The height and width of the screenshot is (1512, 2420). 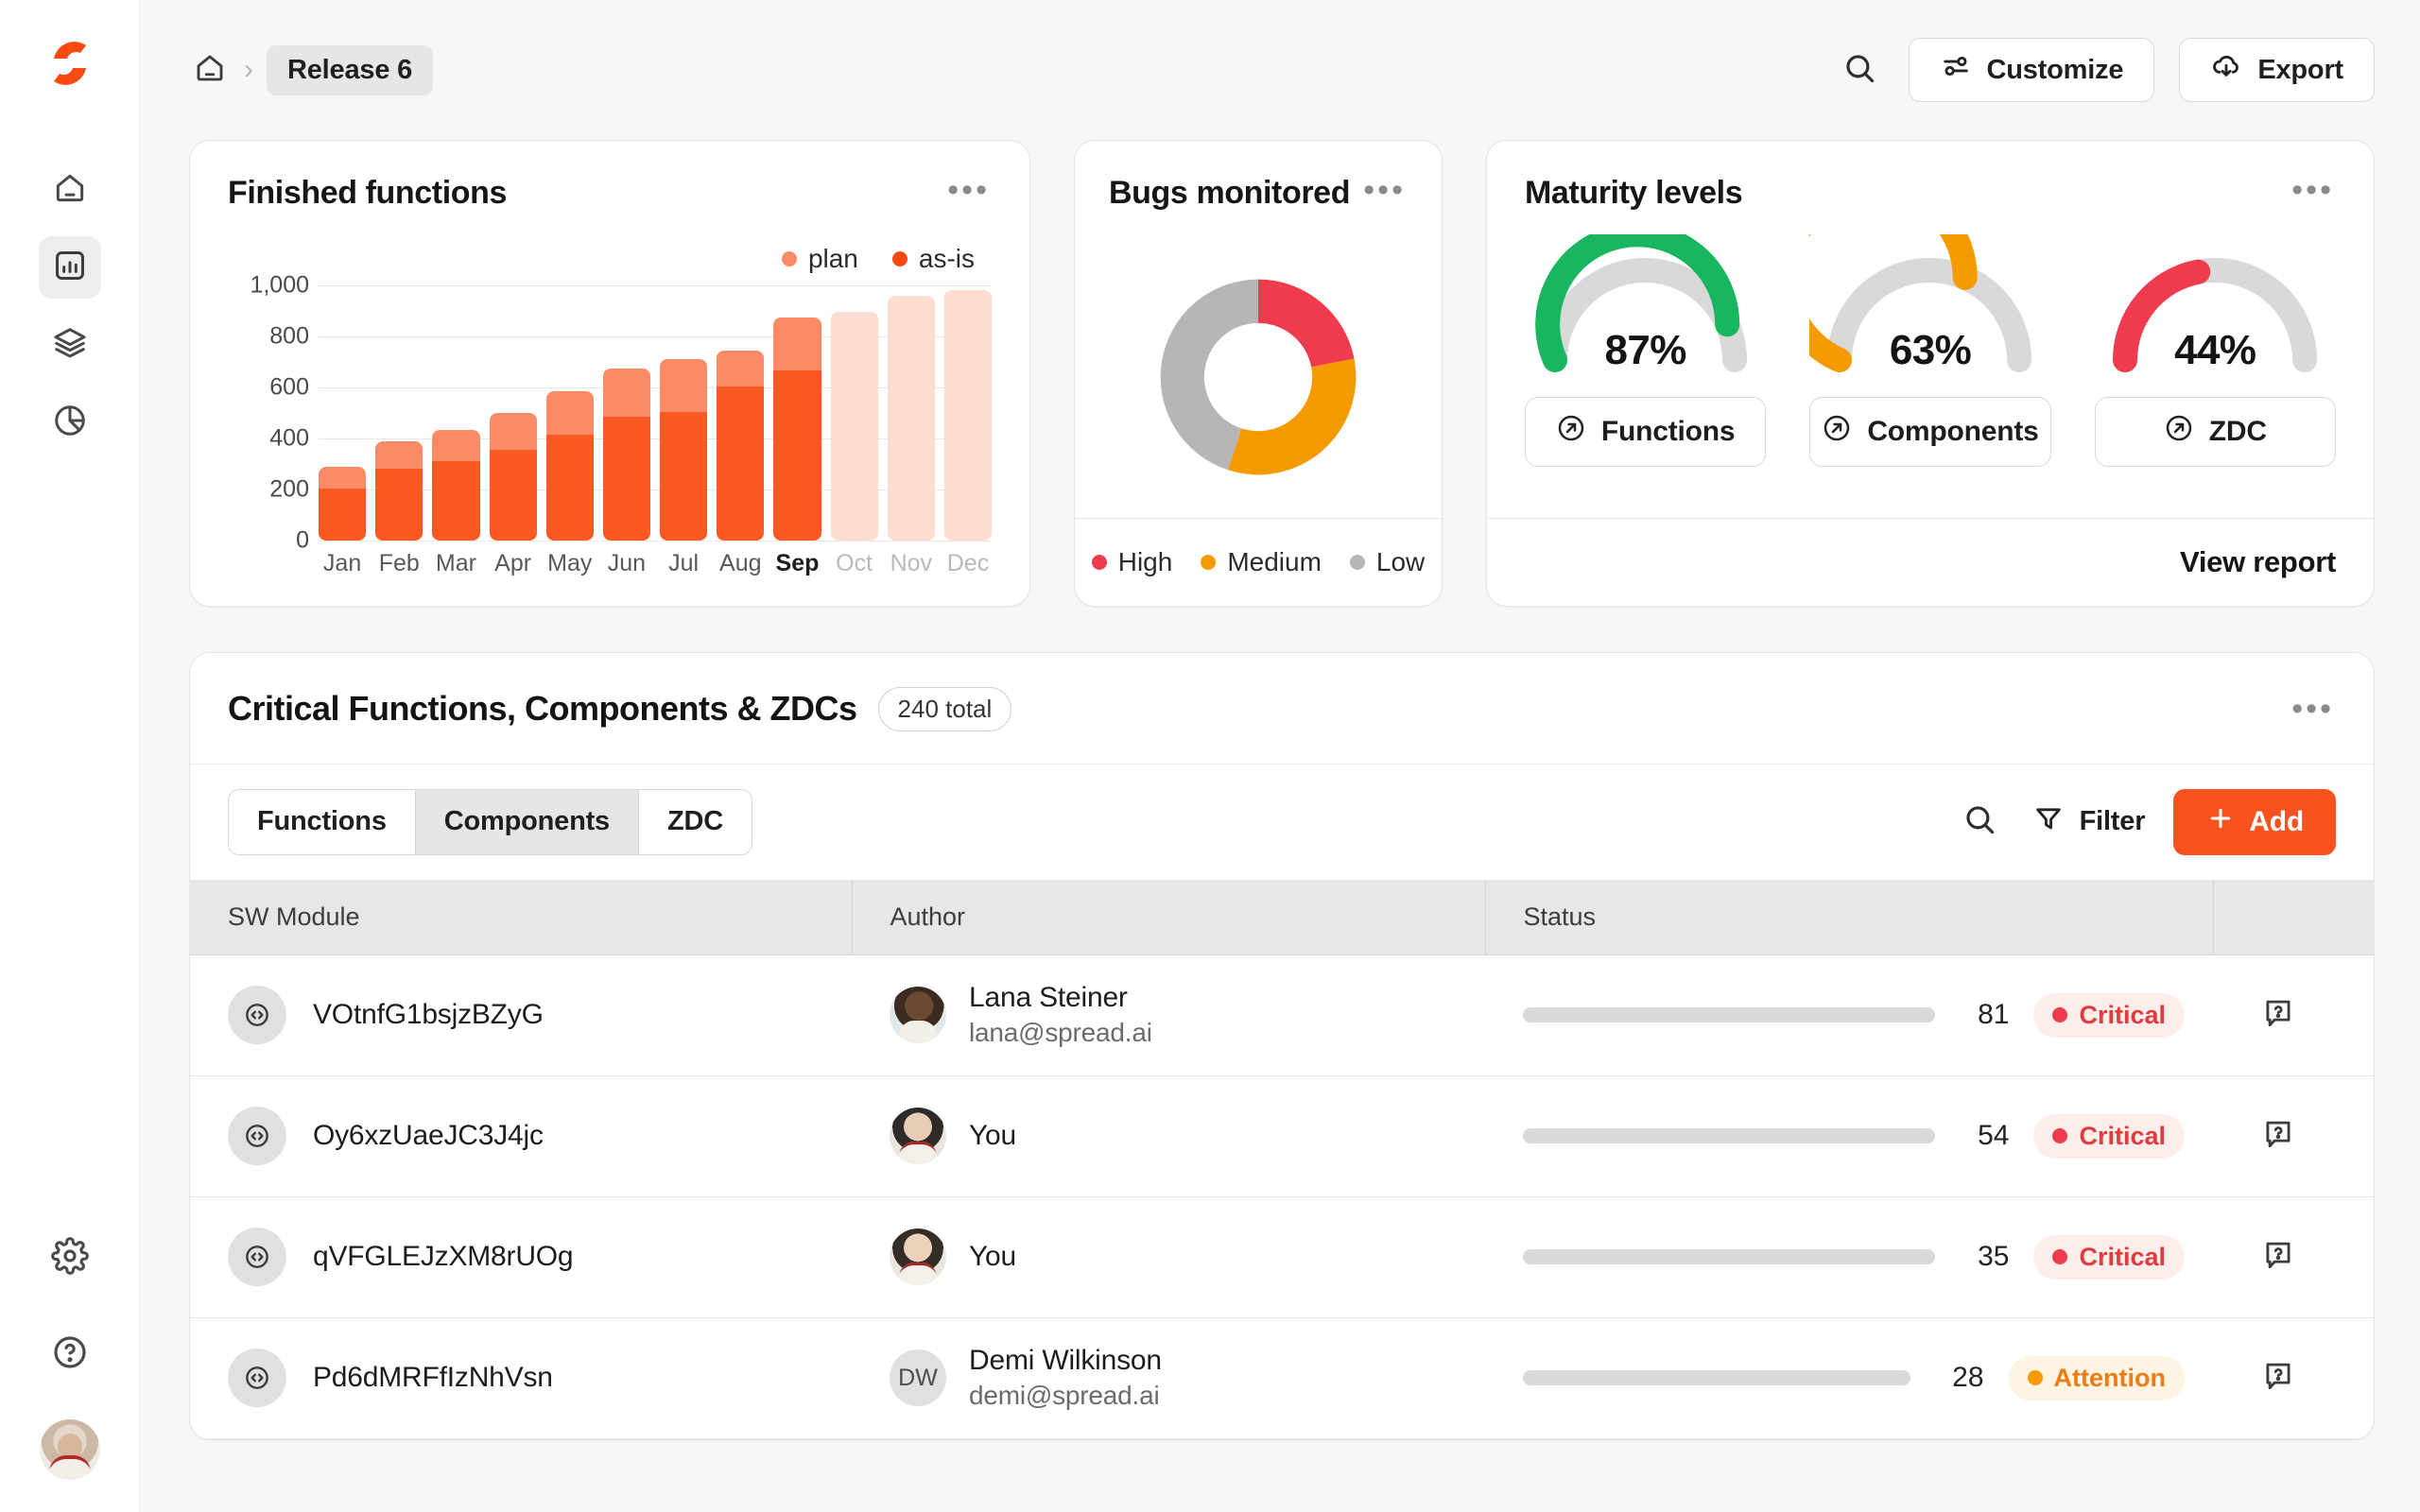 What do you see at coordinates (521, 1136) in the screenshot?
I see `cell-module: Oy6xzUaeJC3J4jc` at bounding box center [521, 1136].